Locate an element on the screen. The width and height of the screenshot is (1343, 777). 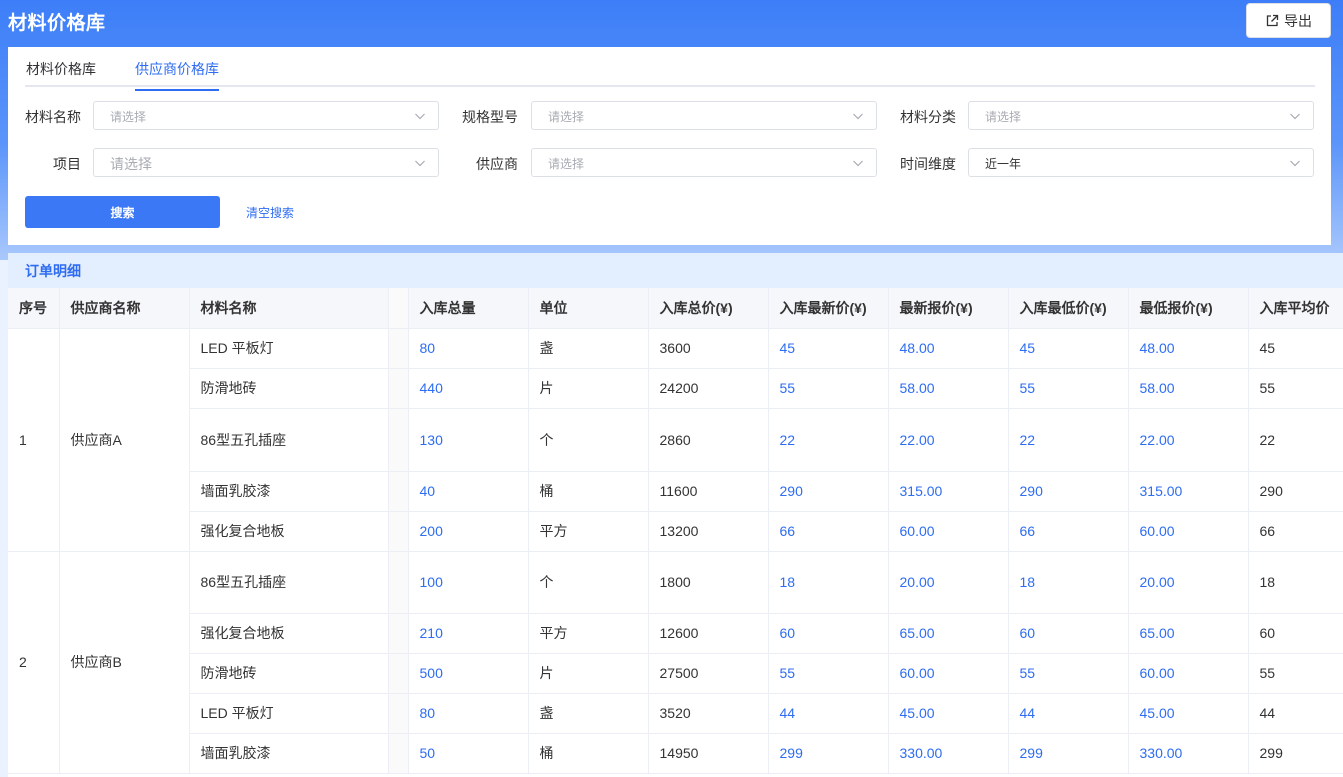
row-min-in: 18 is located at coordinates (1068, 582).